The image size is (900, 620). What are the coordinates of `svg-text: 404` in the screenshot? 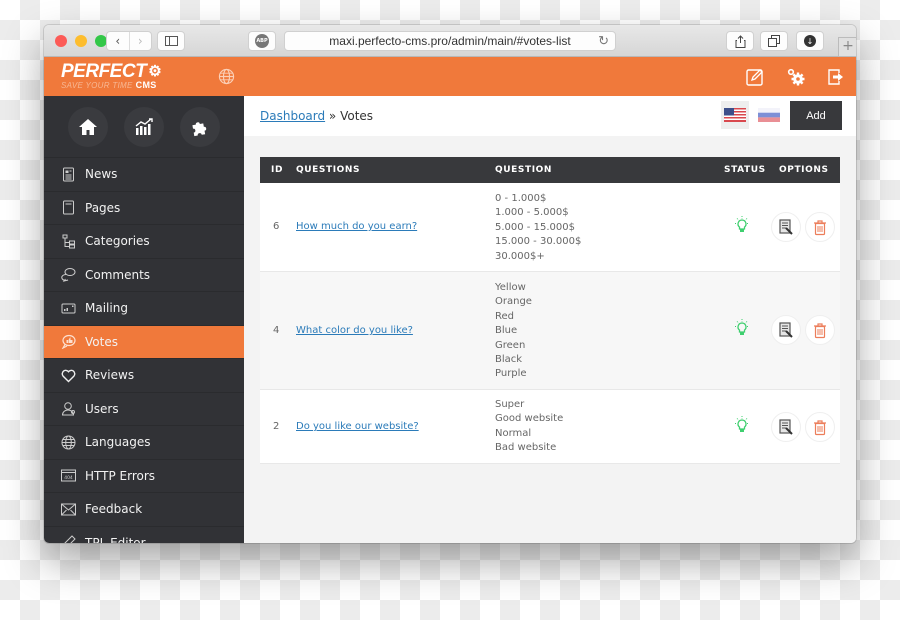 It's located at (68, 478).